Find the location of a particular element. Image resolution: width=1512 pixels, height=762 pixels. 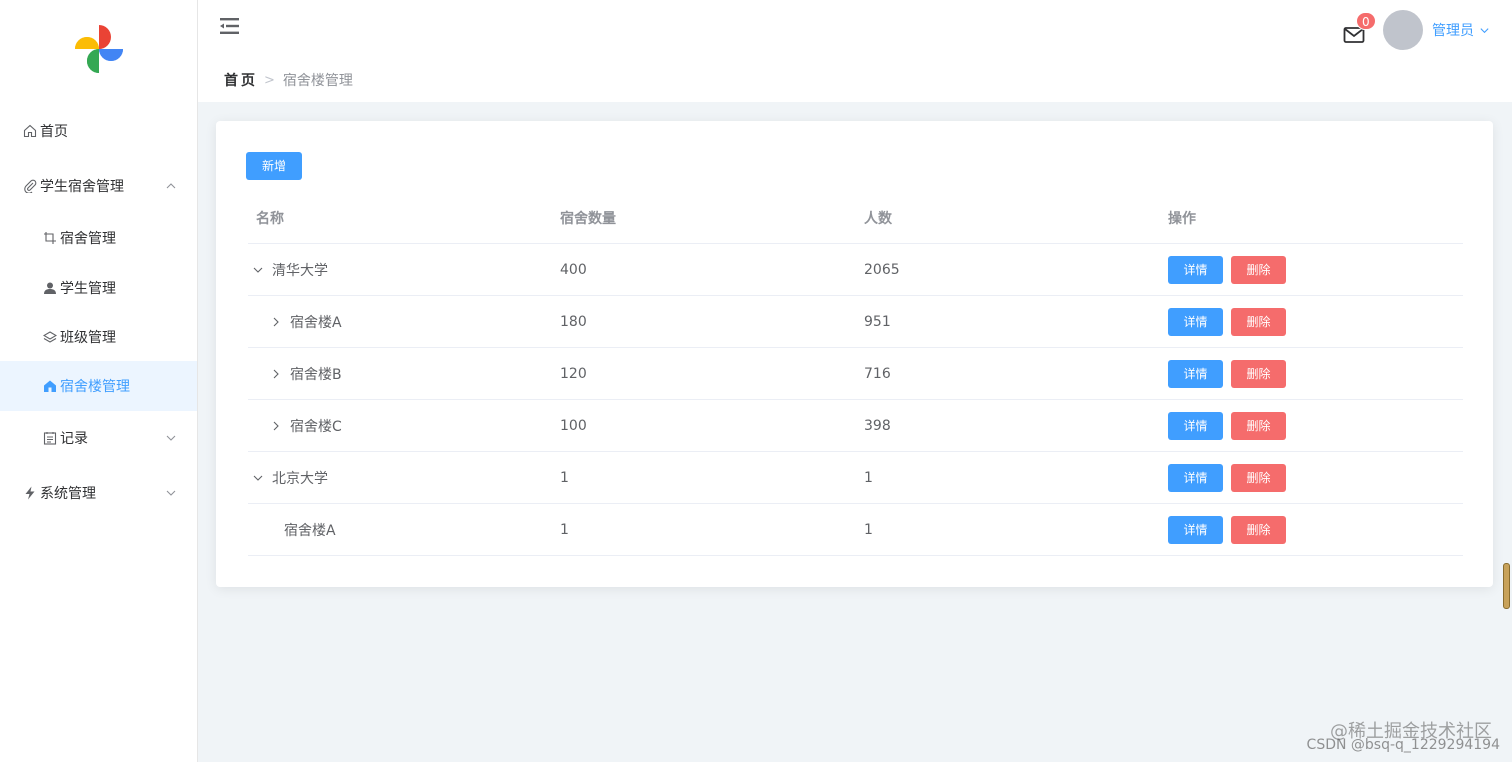

people-cell: 716 is located at coordinates (877, 373).